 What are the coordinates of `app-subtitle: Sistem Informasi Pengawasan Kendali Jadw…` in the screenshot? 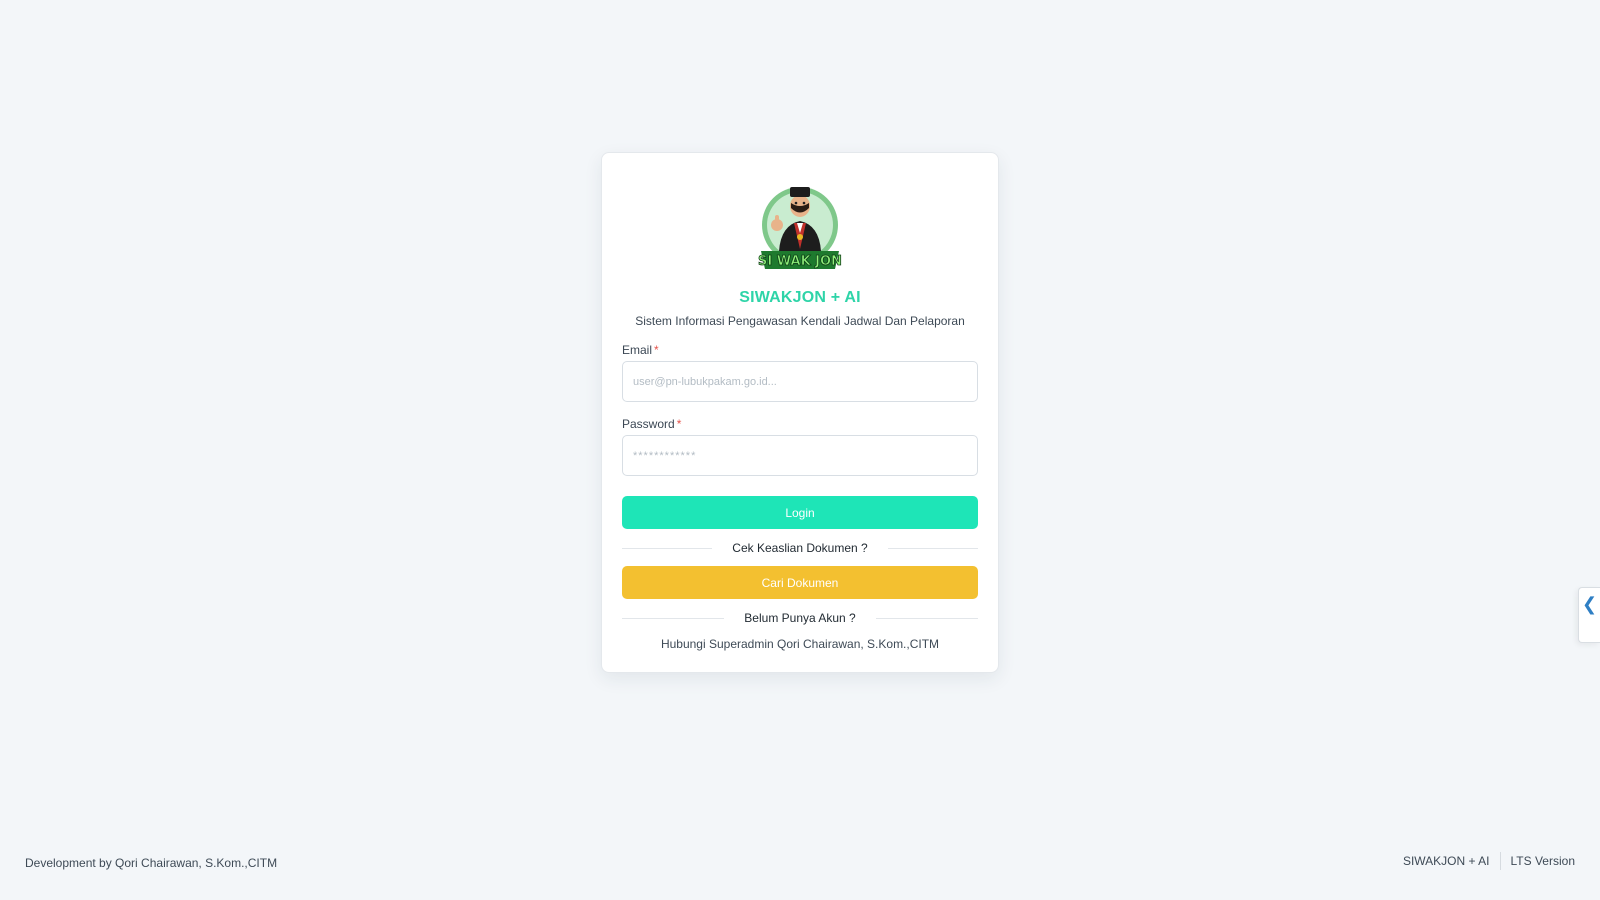 It's located at (800, 321).